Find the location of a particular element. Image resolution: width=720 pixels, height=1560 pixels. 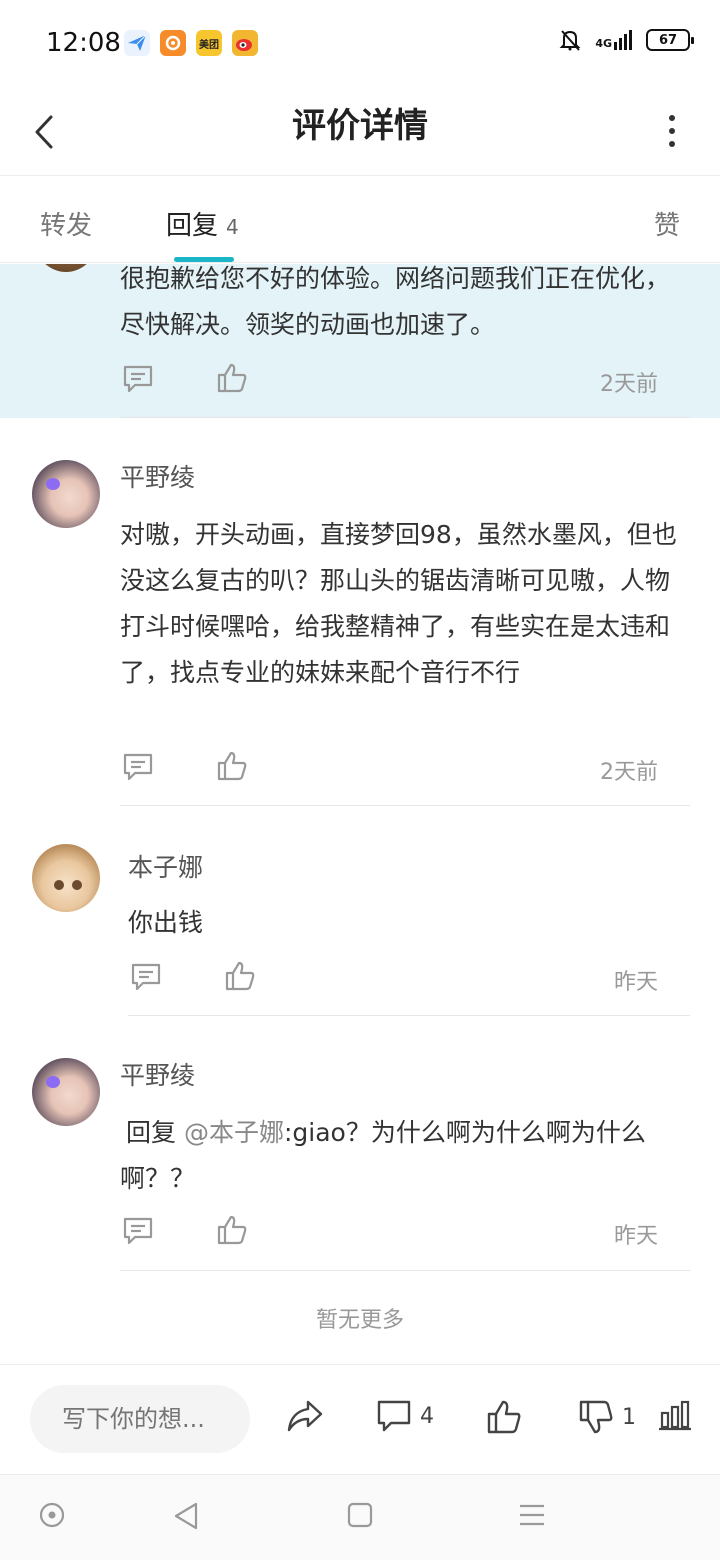

bar-chart-icon is located at coordinates (675, 1415).